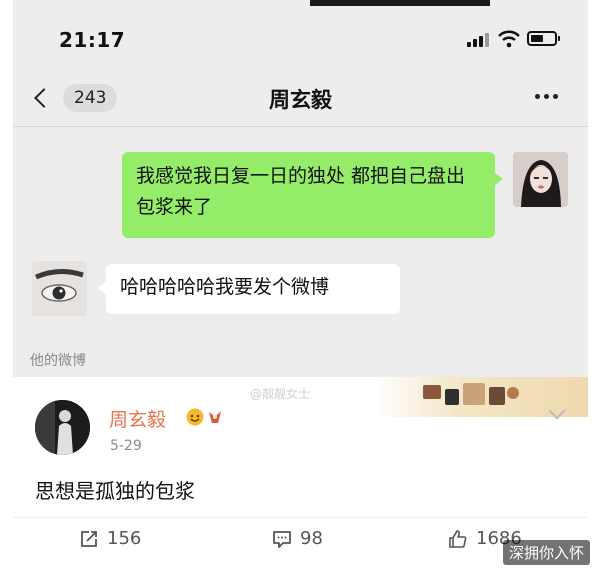 The width and height of the screenshot is (612, 573). Describe the element at coordinates (89, 538) in the screenshot. I see `repost-icon` at that location.